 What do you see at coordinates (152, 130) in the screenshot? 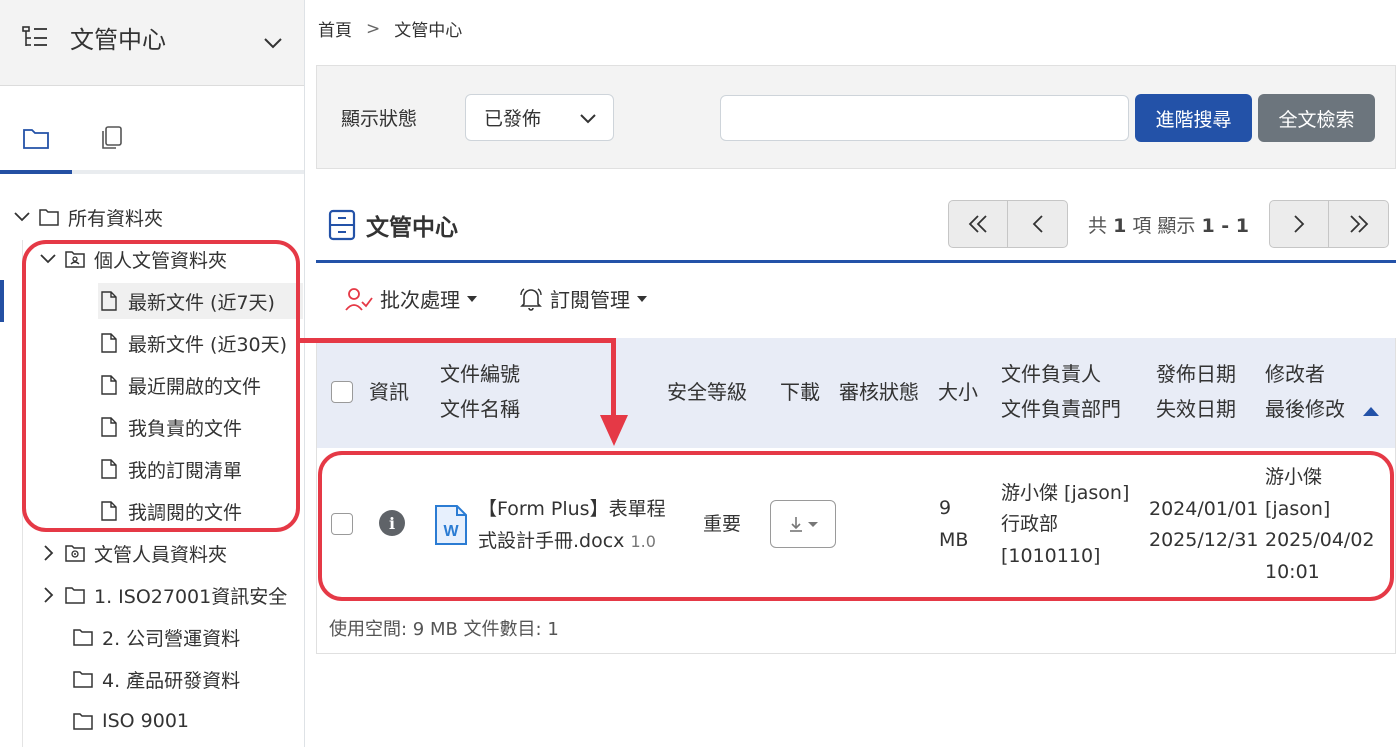
I see `sidebar-tabs` at bounding box center [152, 130].